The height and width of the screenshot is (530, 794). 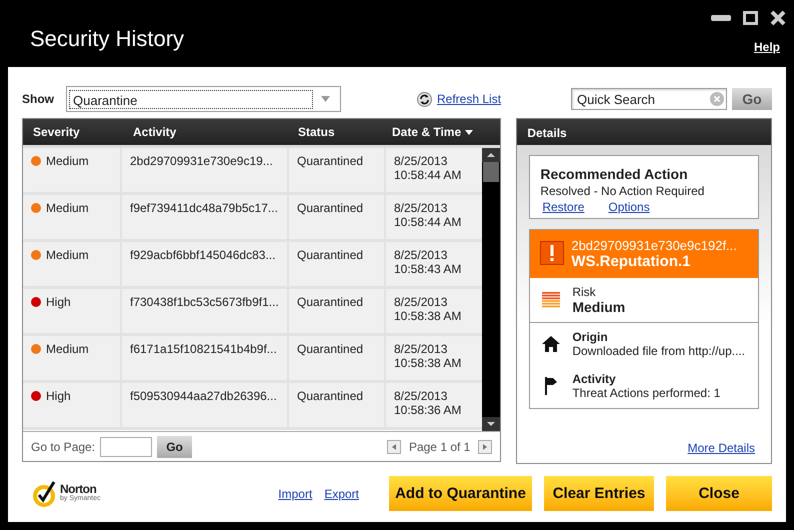 I want to click on activity-label: Activity, so click(x=594, y=379).